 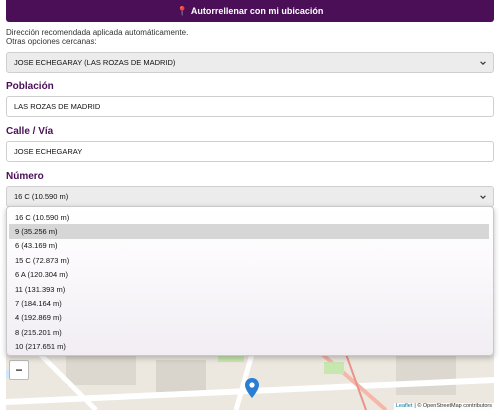 What do you see at coordinates (182, 10) in the screenshot?
I see `map-pin-icon: 📍` at bounding box center [182, 10].